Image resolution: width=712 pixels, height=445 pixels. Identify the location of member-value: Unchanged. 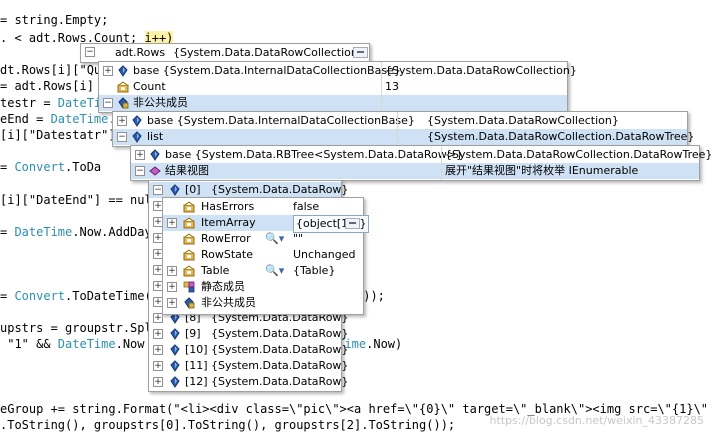
(324, 254).